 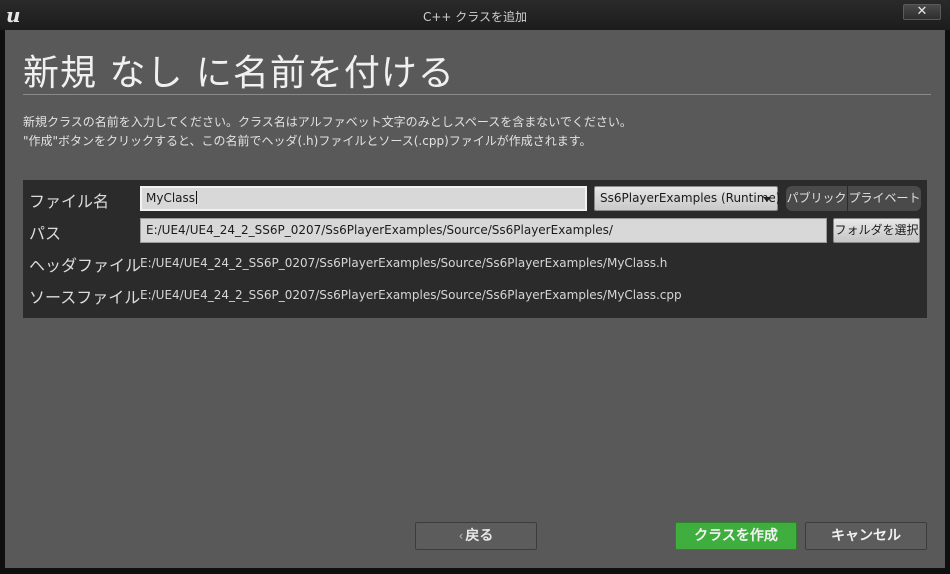 What do you see at coordinates (866, 536) in the screenshot?
I see `cancel-button: キャンセル` at bounding box center [866, 536].